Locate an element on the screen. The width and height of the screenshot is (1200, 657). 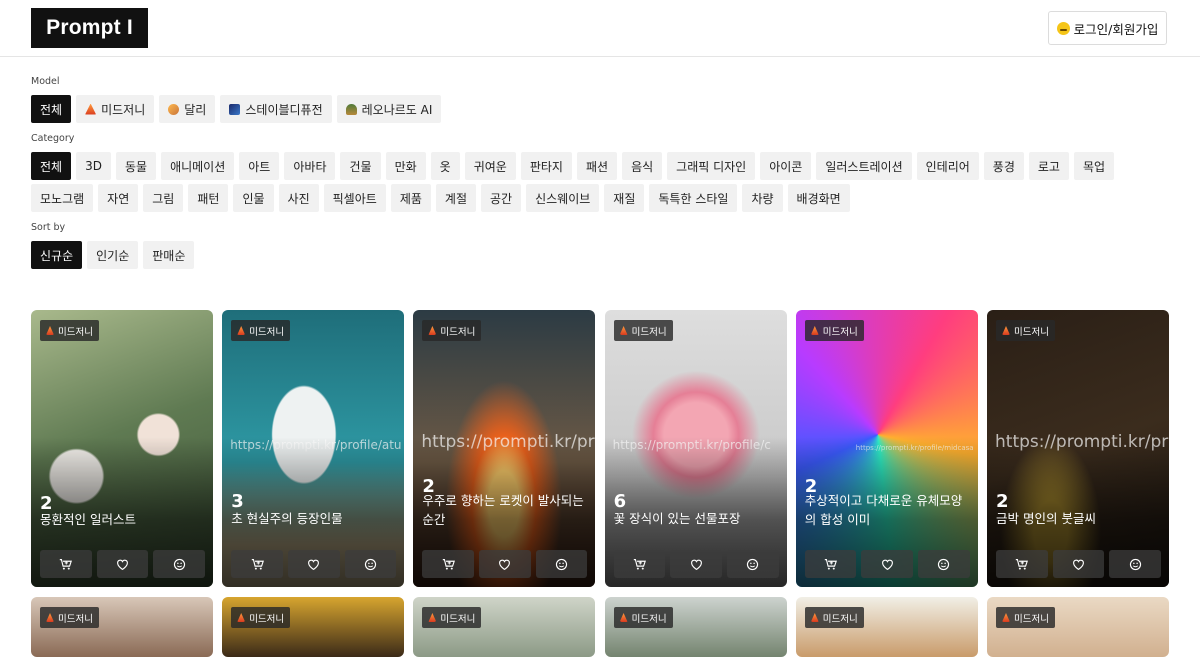
category-chip: 귀여운 is located at coordinates (490, 166).